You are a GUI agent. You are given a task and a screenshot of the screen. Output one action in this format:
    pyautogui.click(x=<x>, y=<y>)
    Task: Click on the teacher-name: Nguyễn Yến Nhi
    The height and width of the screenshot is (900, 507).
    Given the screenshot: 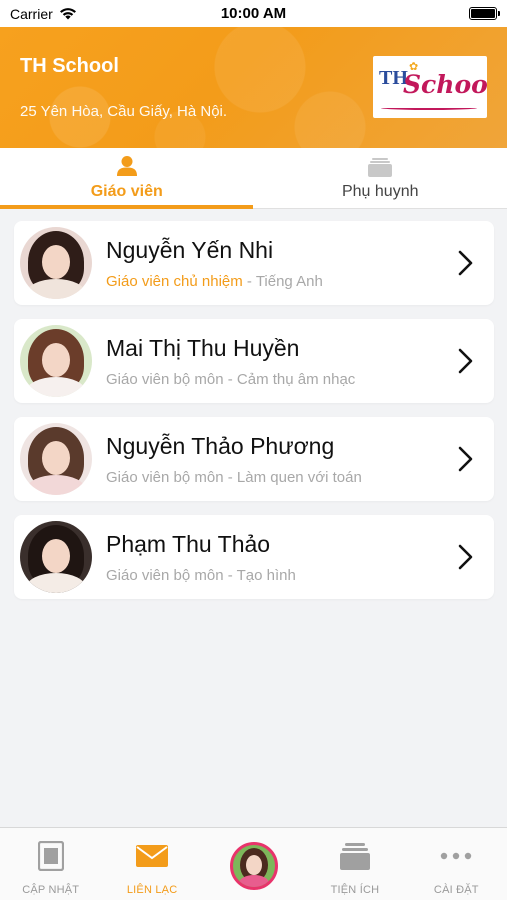 What is the action you would take?
    pyautogui.click(x=190, y=249)
    